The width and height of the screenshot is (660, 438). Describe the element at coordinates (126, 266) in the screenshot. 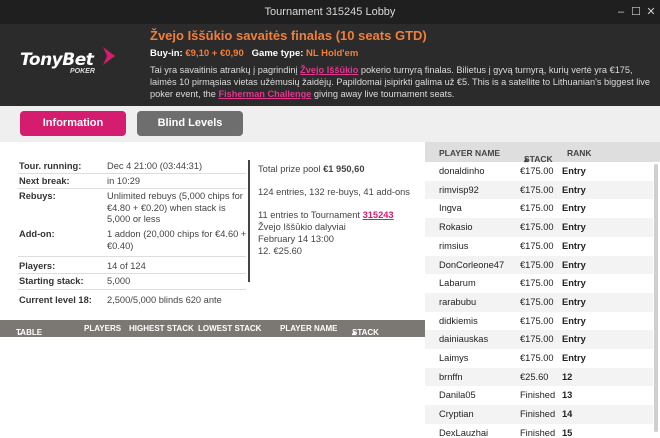

I see `players-value: 14 of 124` at that location.